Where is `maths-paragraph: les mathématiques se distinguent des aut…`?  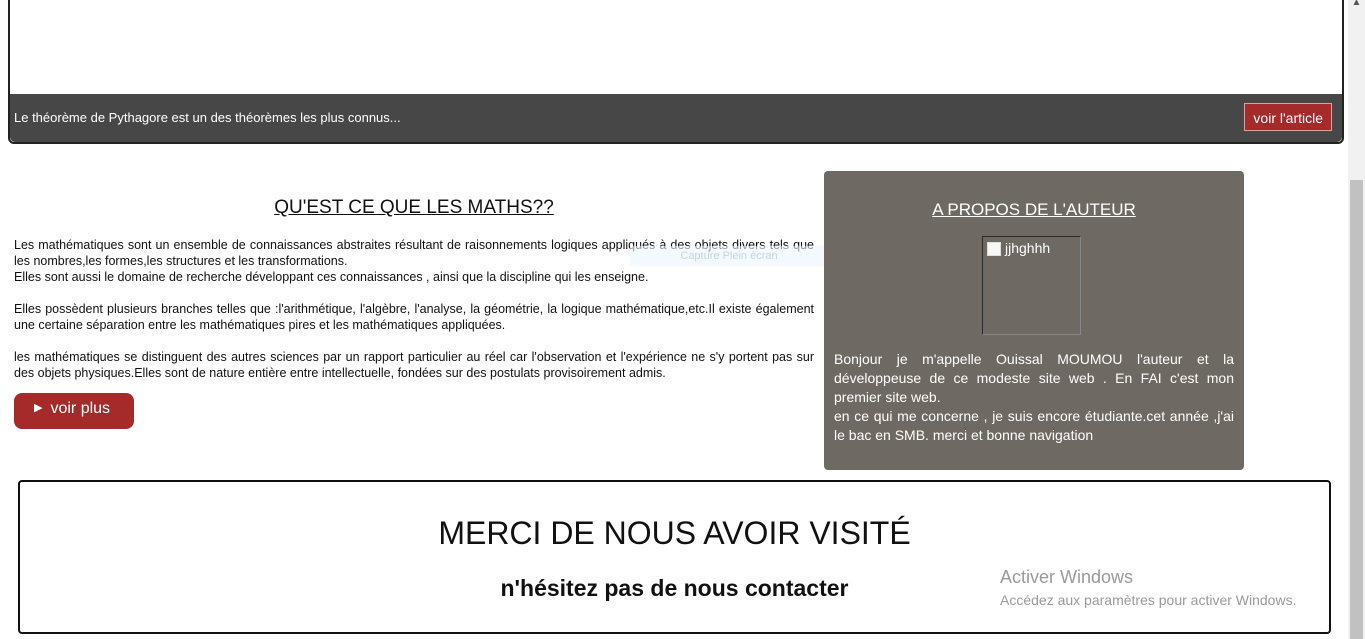 maths-paragraph: les mathématiques se distinguent des aut… is located at coordinates (414, 365).